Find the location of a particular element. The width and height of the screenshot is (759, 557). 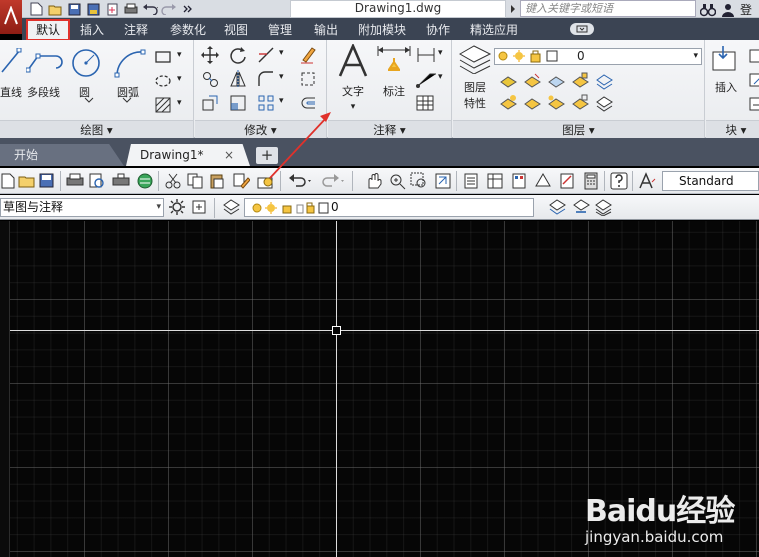

fillet-icon is located at coordinates (266, 79).